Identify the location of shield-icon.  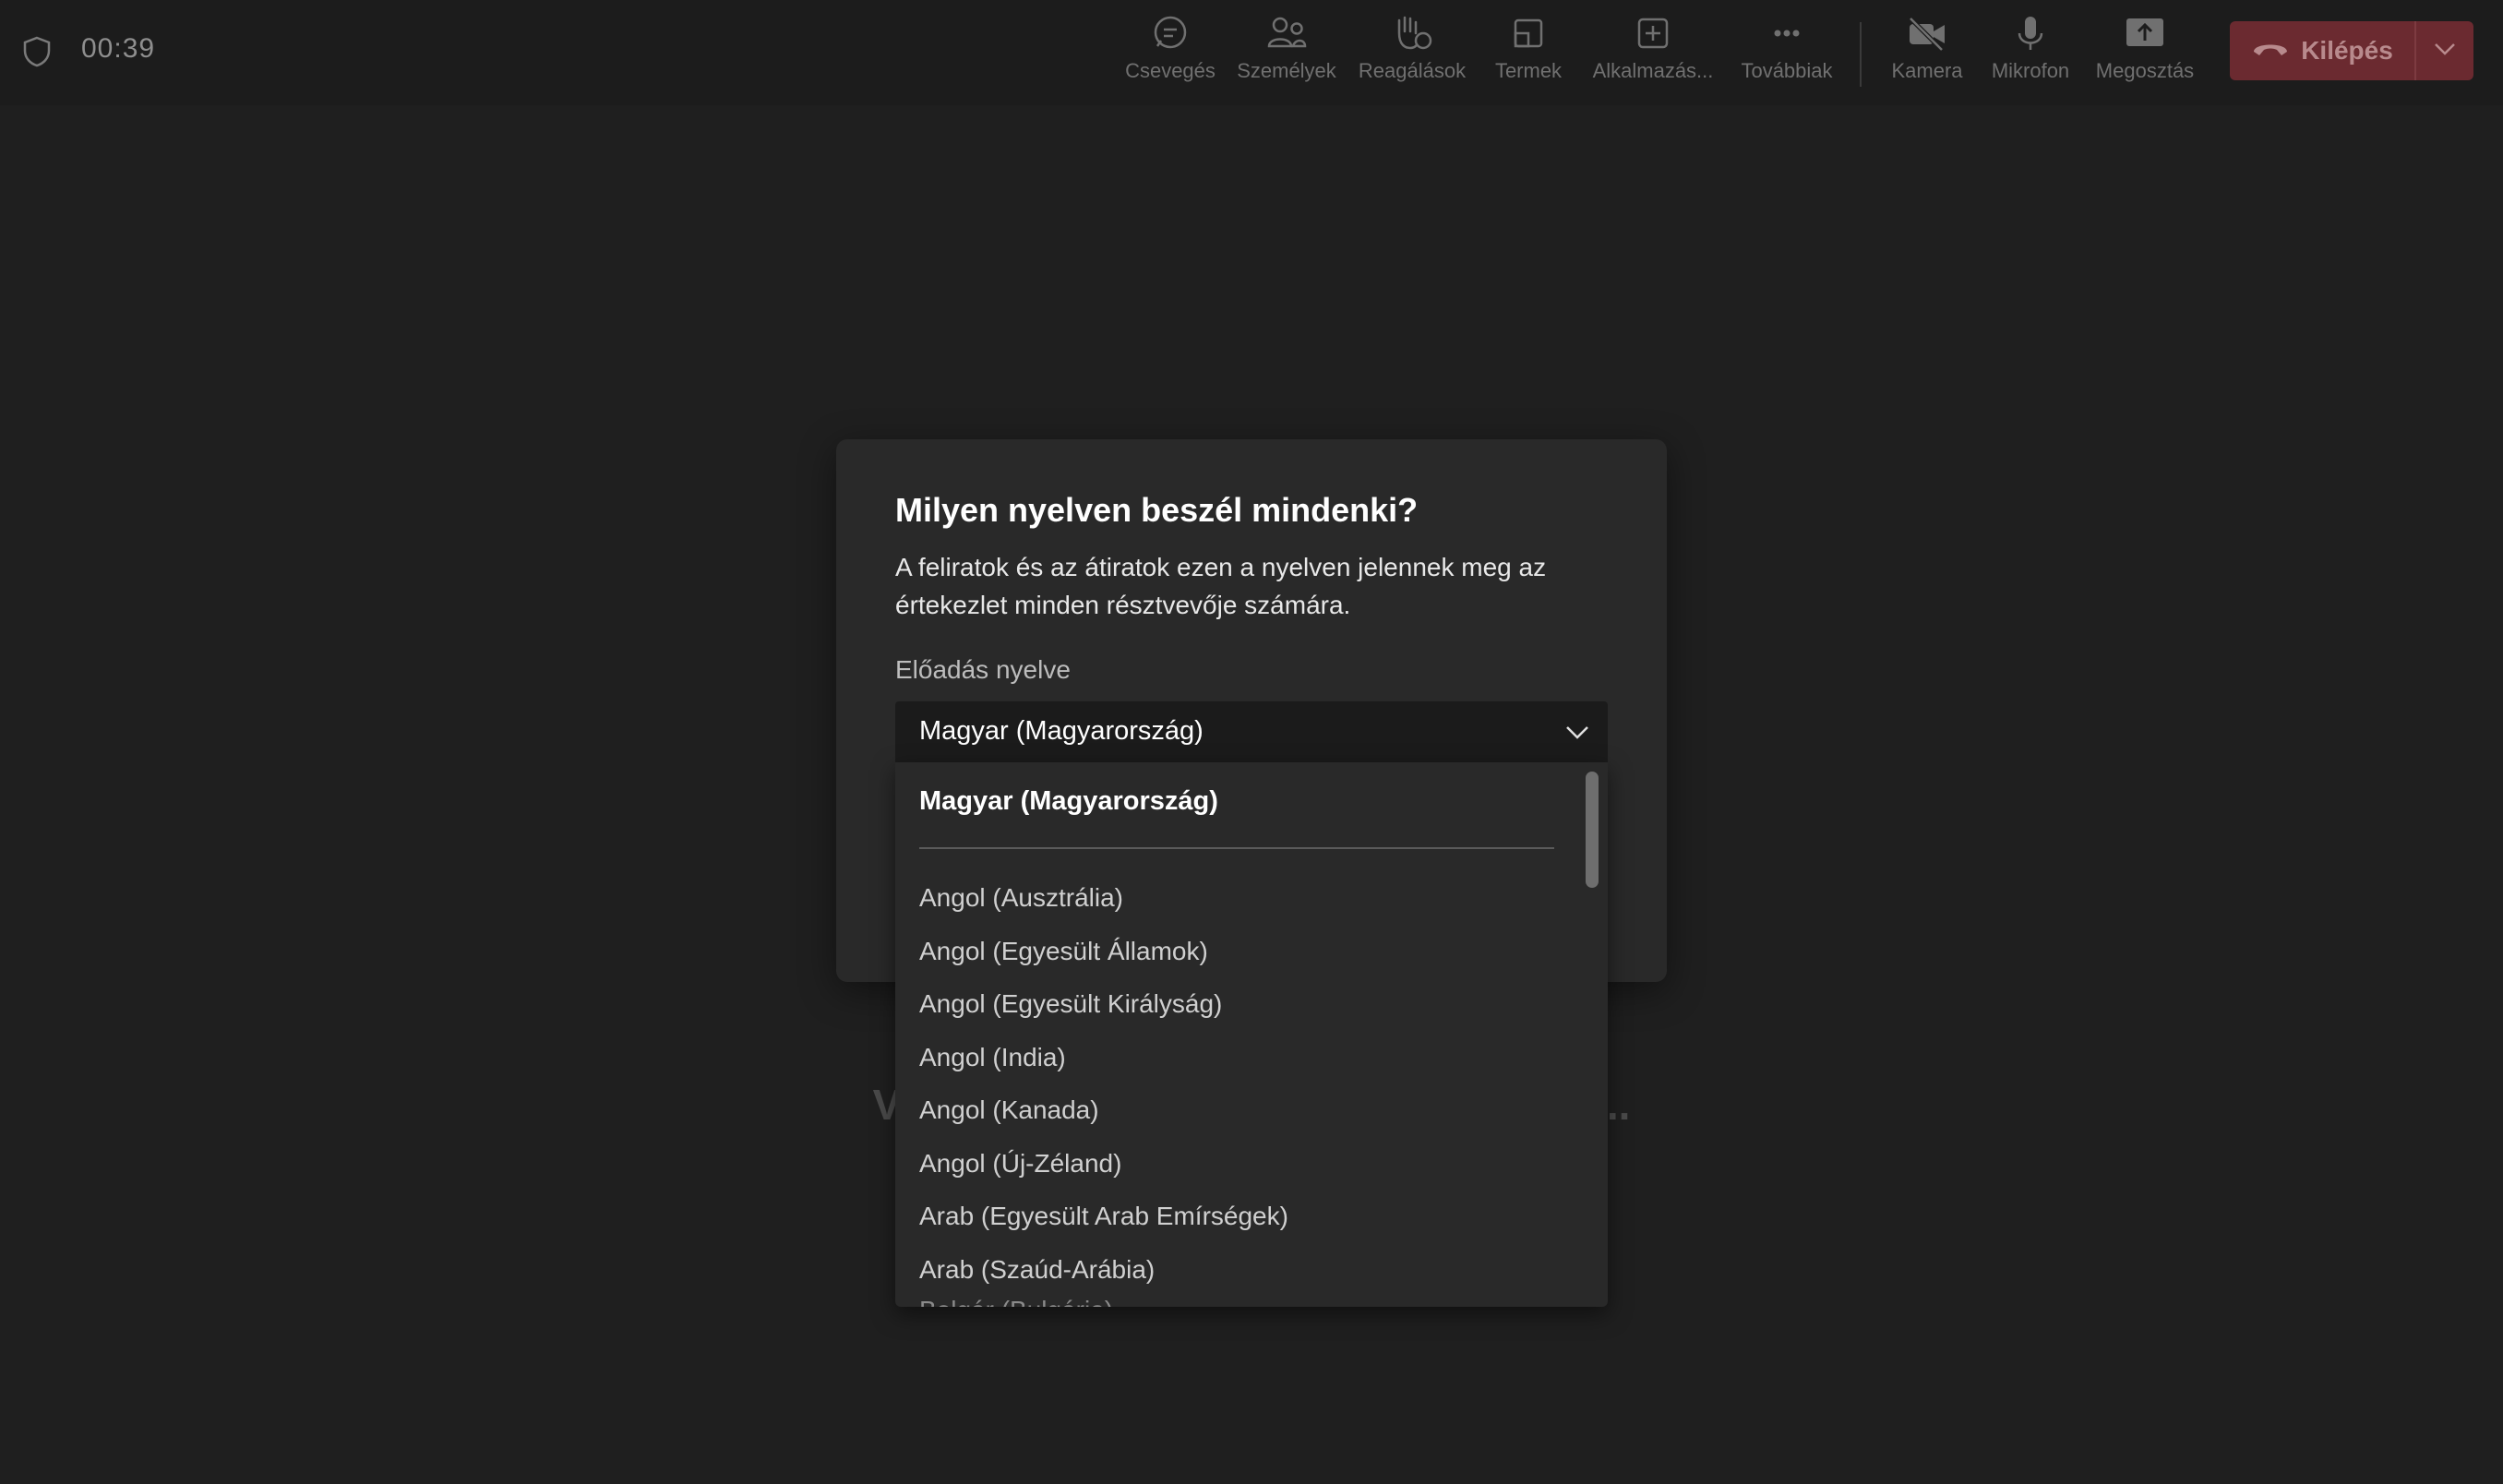
(37, 51).